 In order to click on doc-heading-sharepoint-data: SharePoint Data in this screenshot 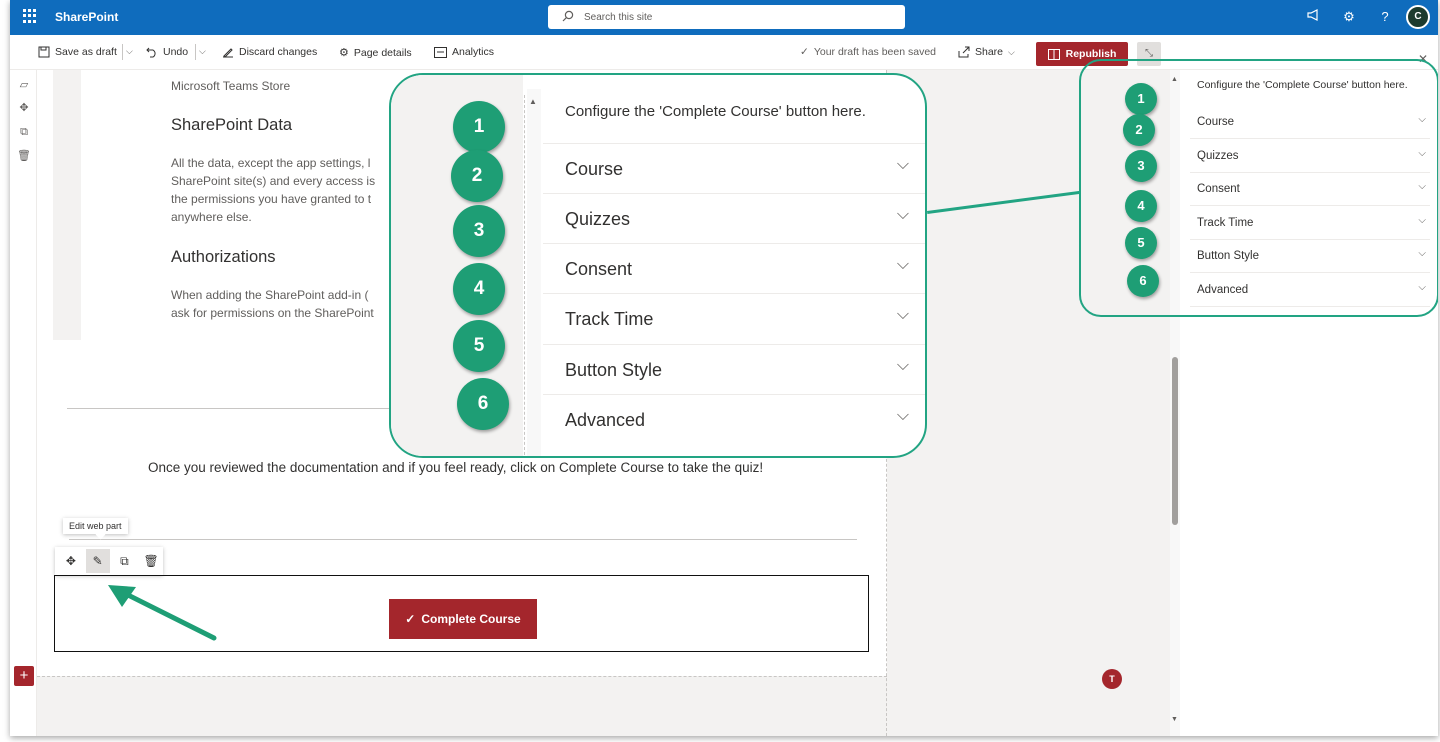, I will do `click(232, 125)`.